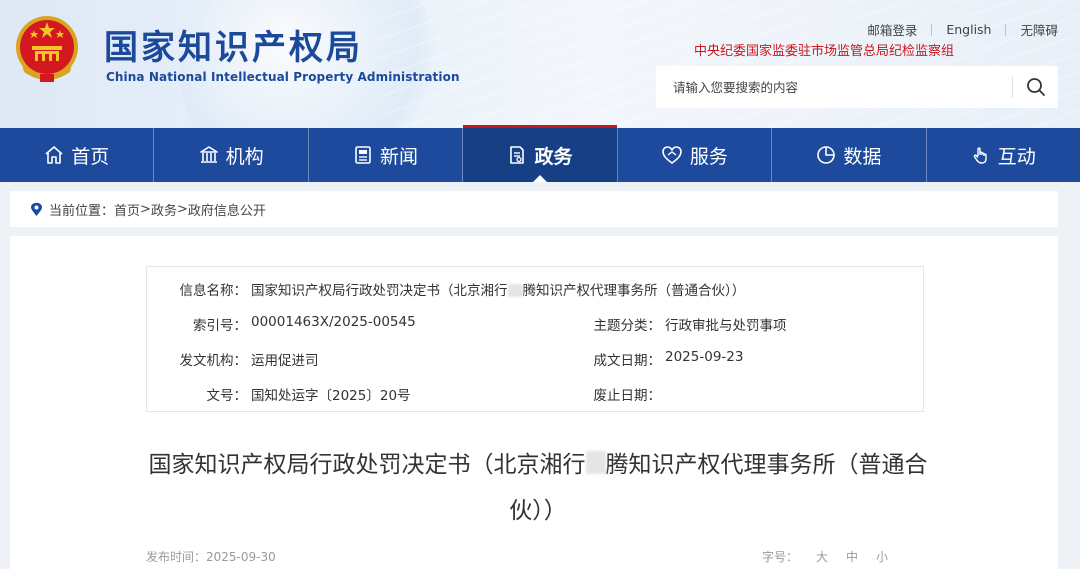 The width and height of the screenshot is (1080, 569). I want to click on info-expiry-label: 废止日期：, so click(627, 396).